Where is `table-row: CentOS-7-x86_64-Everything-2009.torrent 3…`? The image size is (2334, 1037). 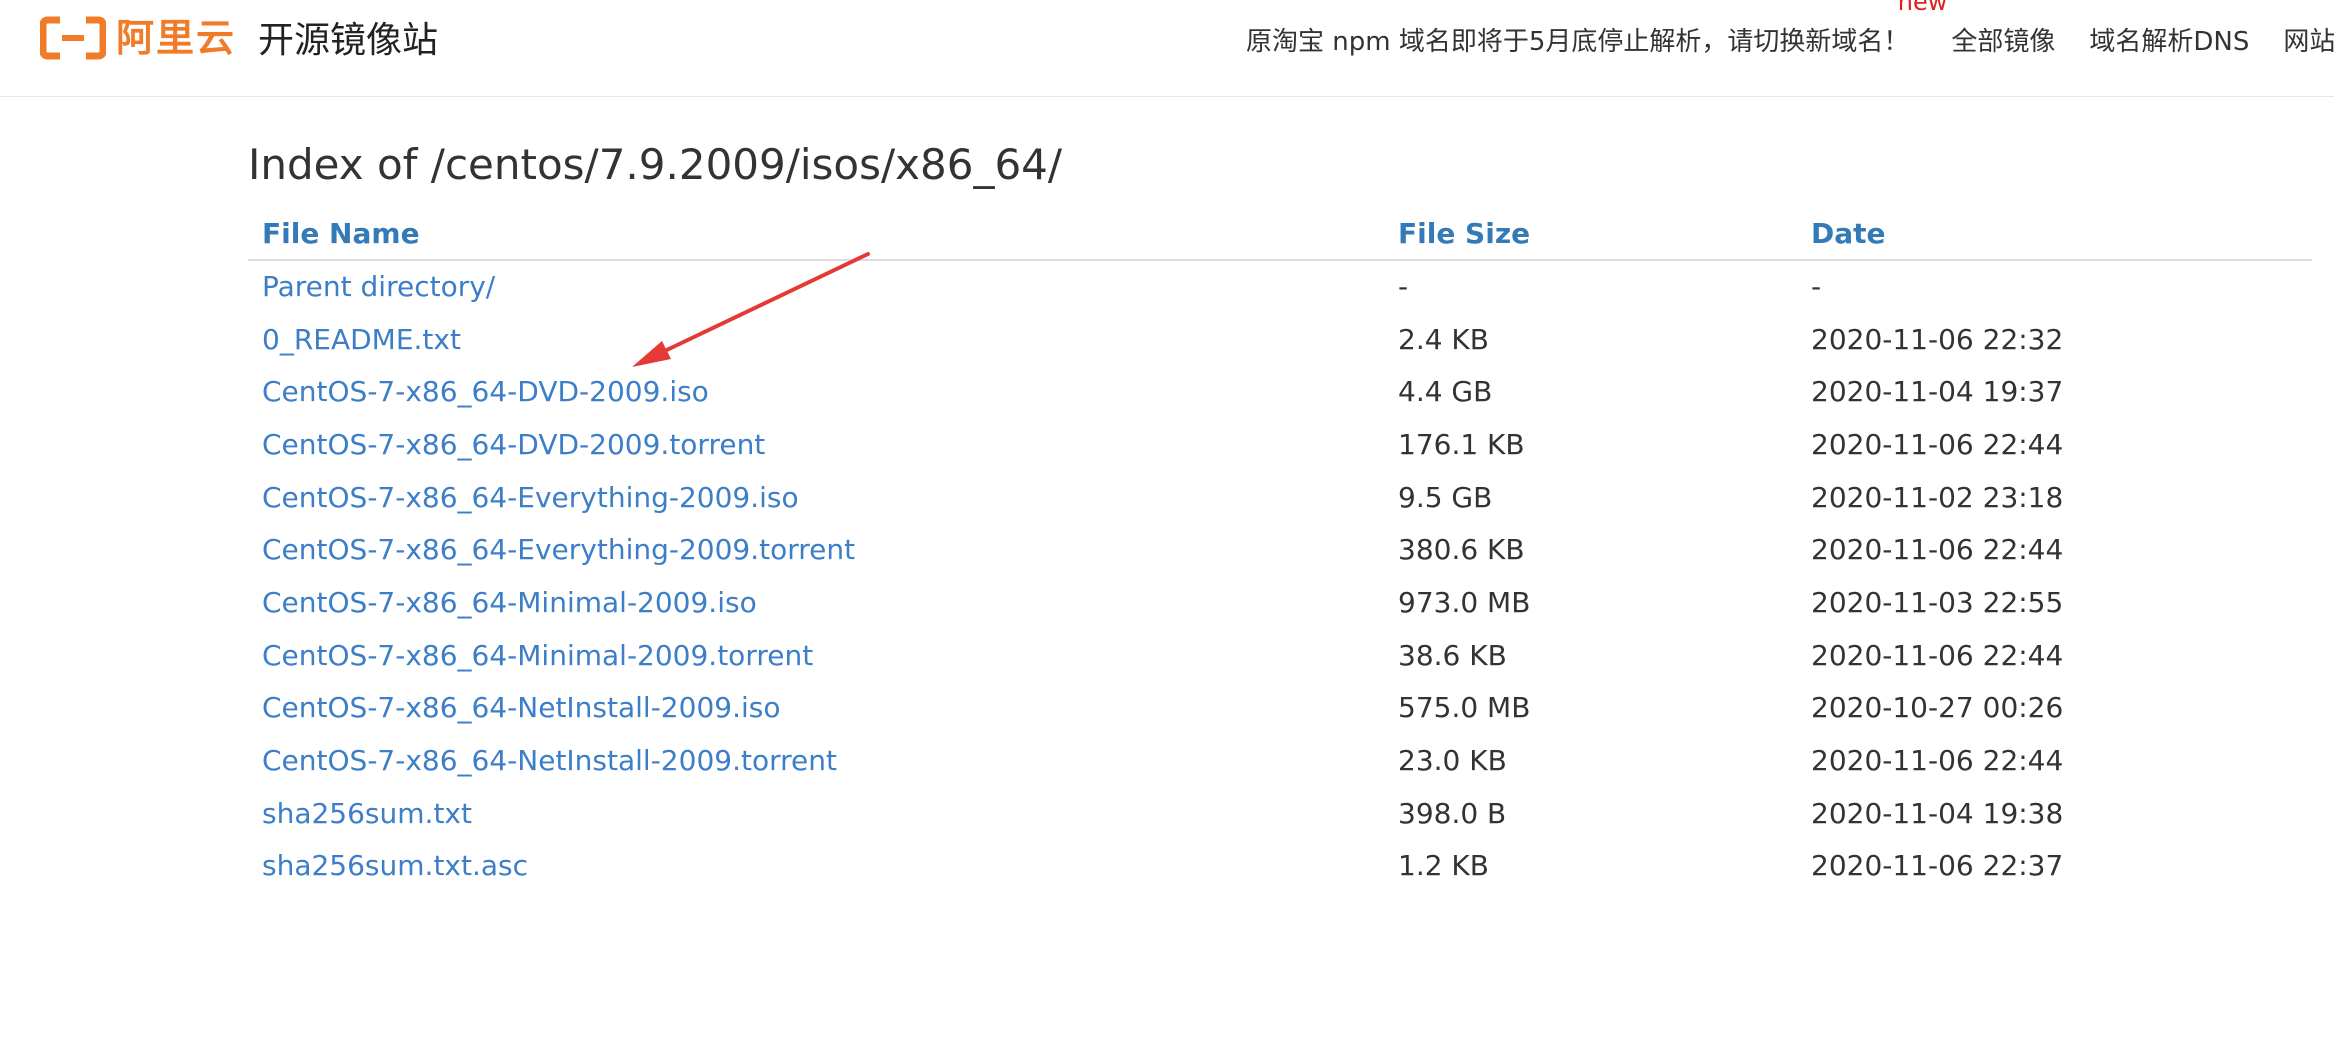 table-row: CentOS-7-x86_64-Everything-2009.torrent 3… is located at coordinates (1280, 549).